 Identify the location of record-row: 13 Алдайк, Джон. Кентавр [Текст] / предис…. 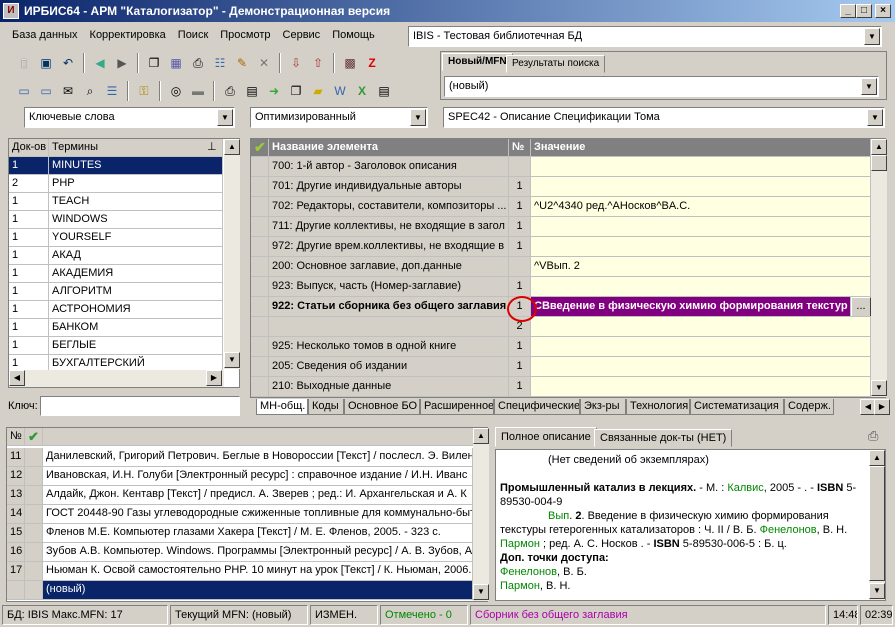
(240, 495).